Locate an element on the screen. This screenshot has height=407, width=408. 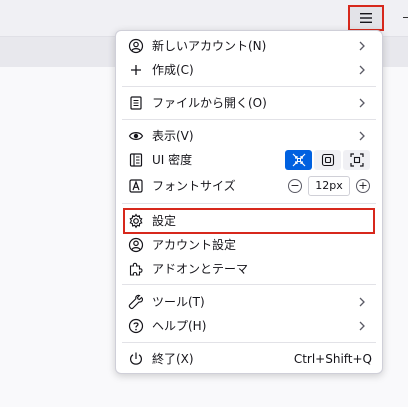
menu-item-help: ヘルプ(H) is located at coordinates (249, 326).